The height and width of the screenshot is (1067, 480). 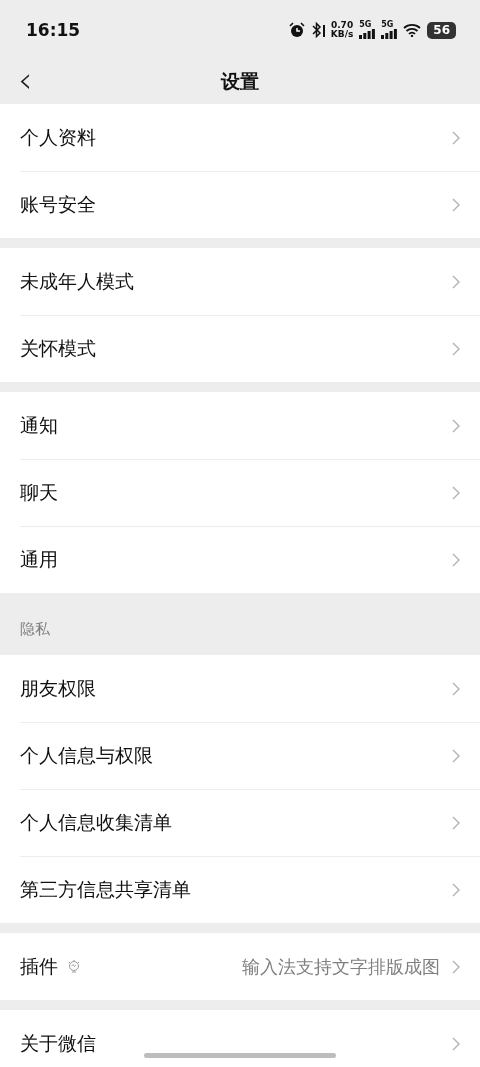 I want to click on settings-row: 通知, so click(x=240, y=425).